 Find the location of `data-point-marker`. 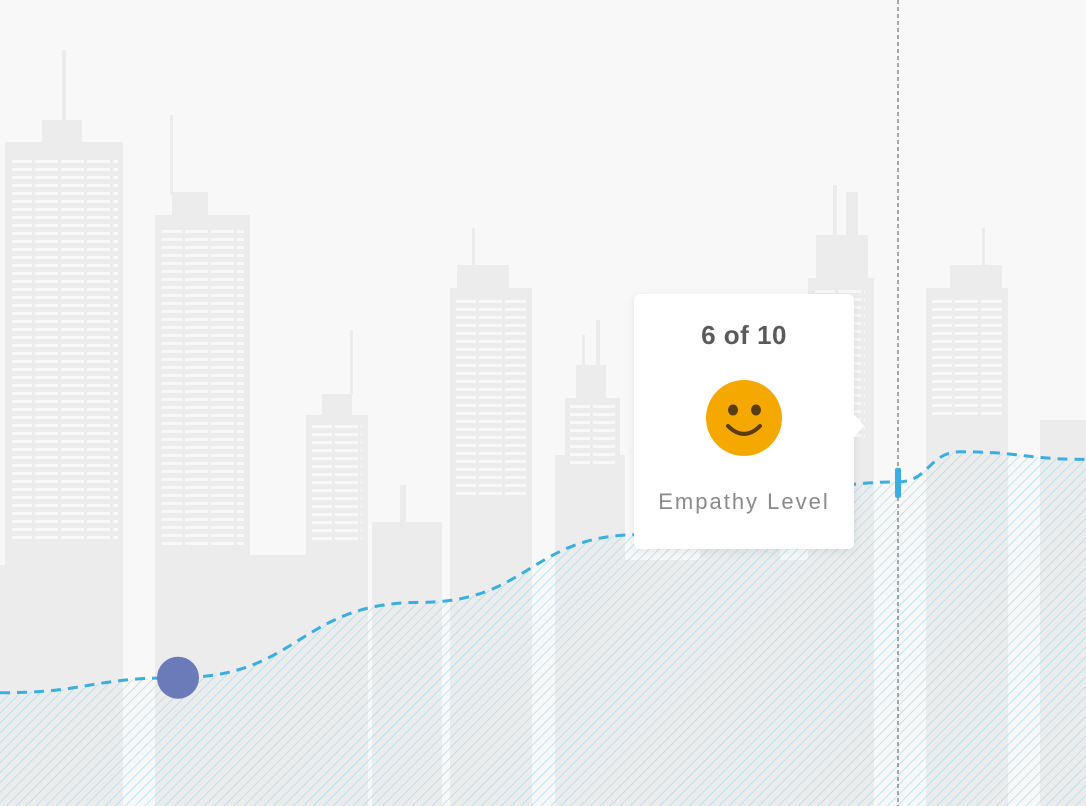

data-point-marker is located at coordinates (178, 677).